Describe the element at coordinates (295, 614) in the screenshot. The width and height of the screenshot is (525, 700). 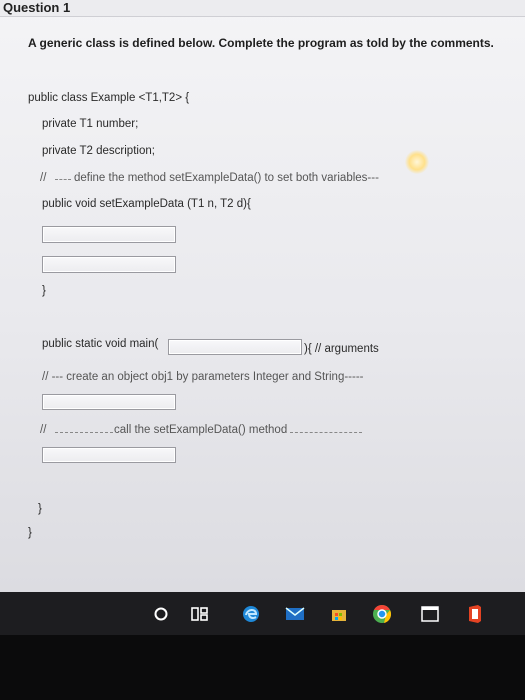
I see `mail-icon` at that location.